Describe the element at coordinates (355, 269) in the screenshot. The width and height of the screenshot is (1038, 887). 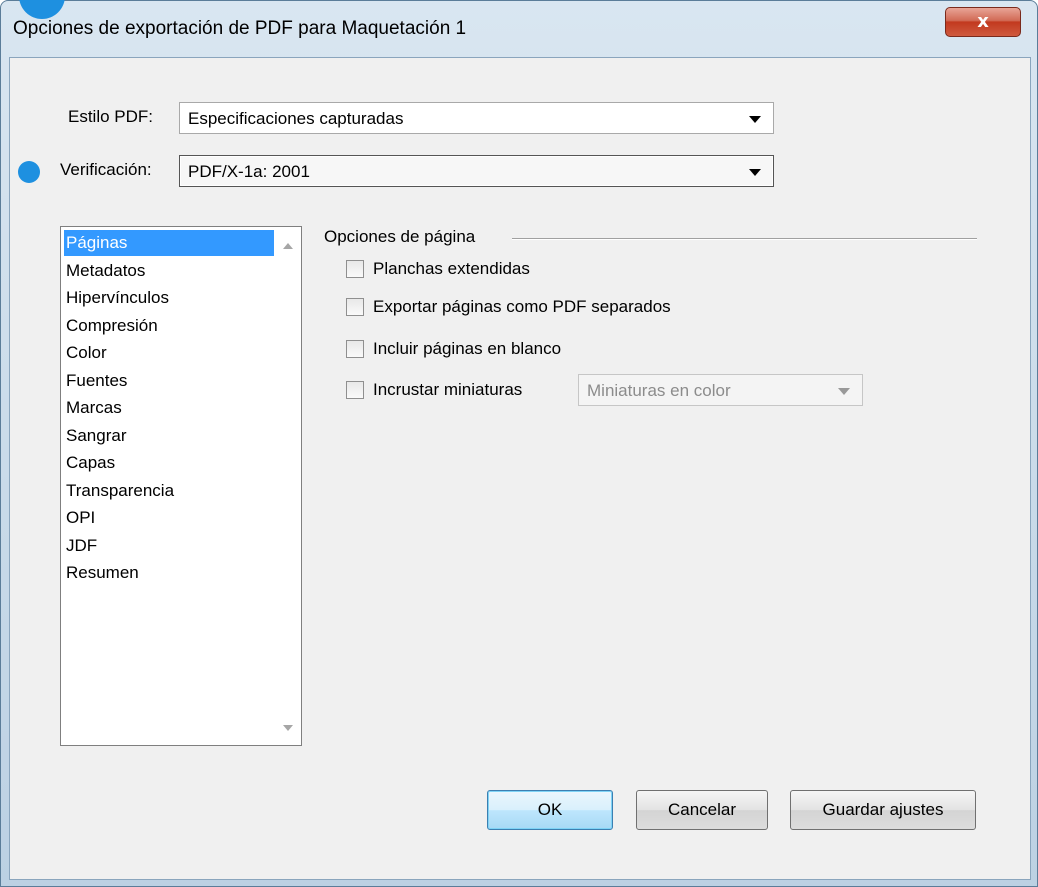
I see `planchas-extendidas-checkbox` at that location.